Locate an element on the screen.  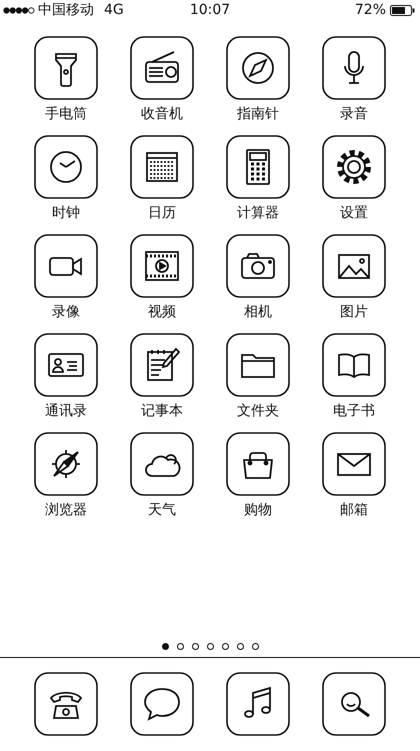
app-button: 录像 is located at coordinates (66, 277).